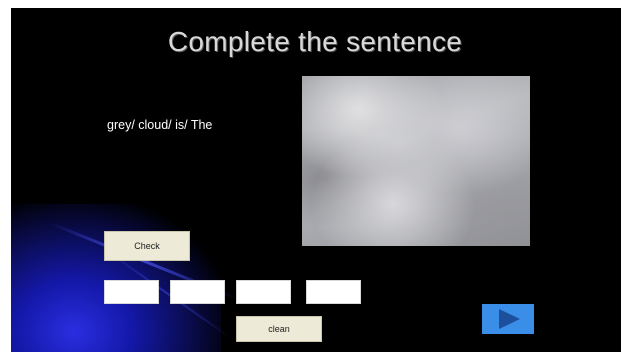 The height and width of the screenshot is (352, 630). I want to click on play-right-icon, so click(509, 319).